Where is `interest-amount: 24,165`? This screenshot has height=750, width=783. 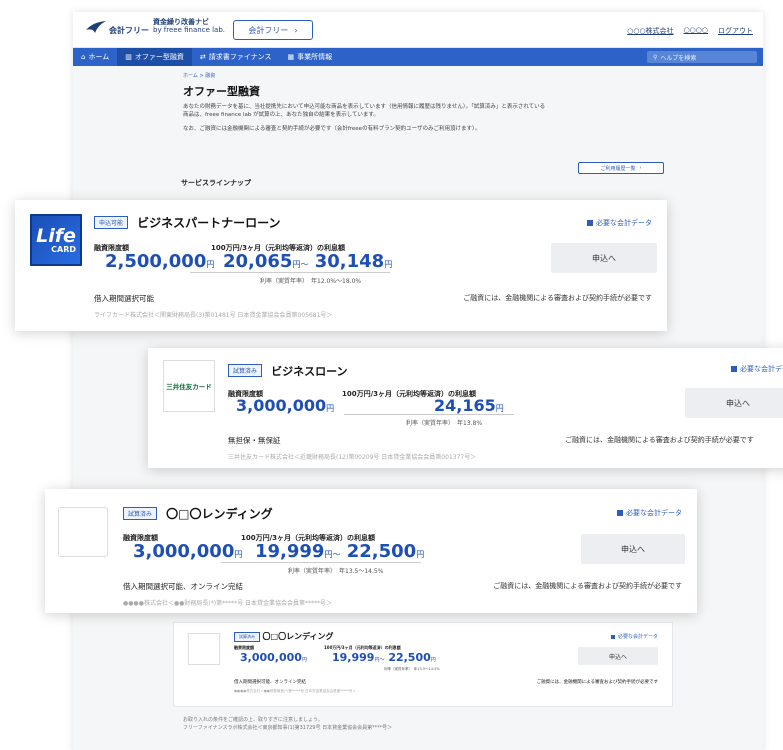 interest-amount: 24,165 is located at coordinates (465, 405).